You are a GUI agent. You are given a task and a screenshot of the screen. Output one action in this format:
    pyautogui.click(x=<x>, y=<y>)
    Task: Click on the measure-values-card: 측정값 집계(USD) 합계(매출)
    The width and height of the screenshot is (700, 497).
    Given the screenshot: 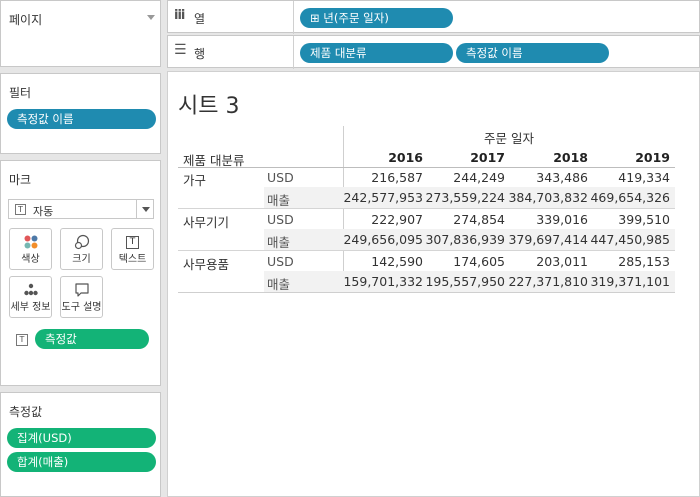 What is the action you would take?
    pyautogui.click(x=80, y=444)
    